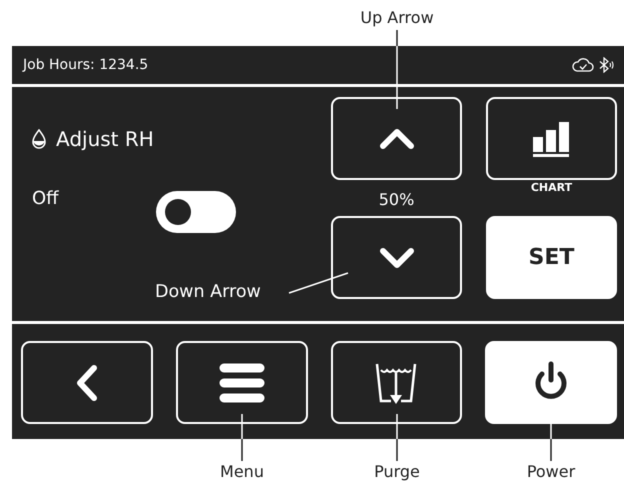 The width and height of the screenshot is (624, 489). Describe the element at coordinates (551, 257) in the screenshot. I see `set-button: SET` at that location.